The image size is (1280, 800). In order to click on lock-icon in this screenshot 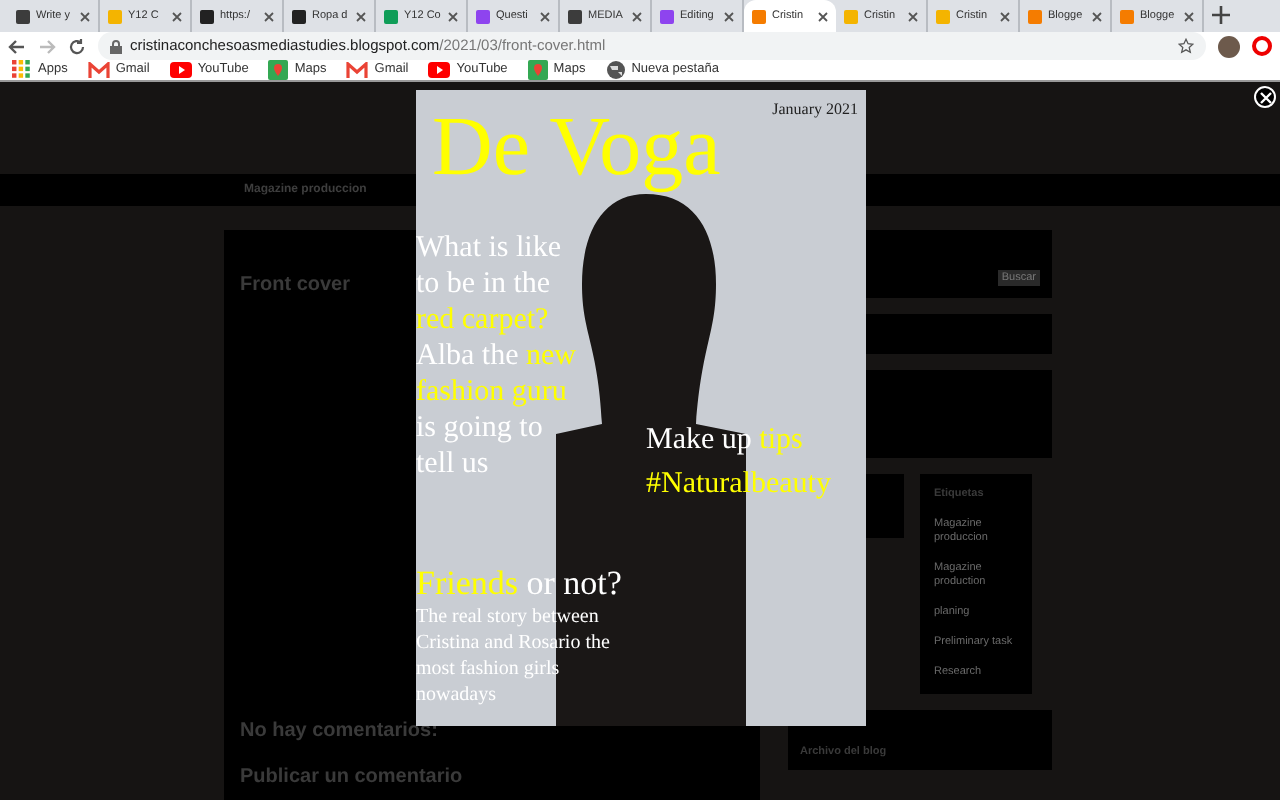, I will do `click(116, 46)`.